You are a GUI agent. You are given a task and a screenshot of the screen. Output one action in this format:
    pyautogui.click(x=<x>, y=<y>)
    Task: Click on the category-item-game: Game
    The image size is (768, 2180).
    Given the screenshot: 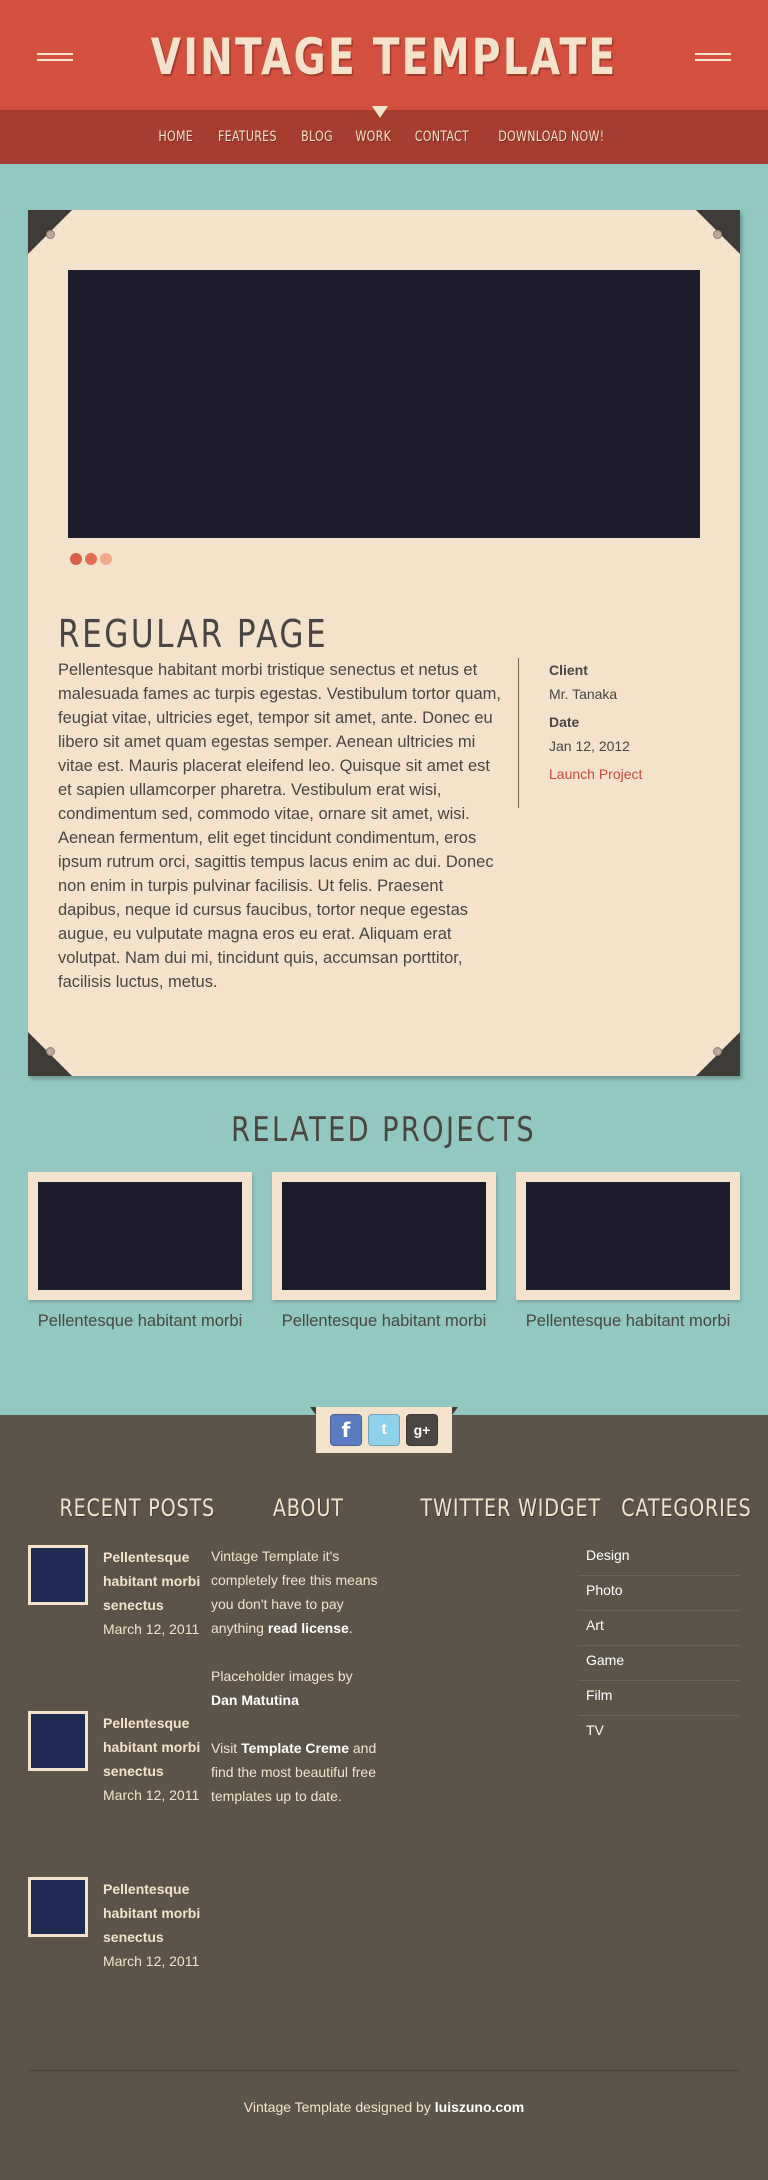 What is the action you would take?
    pyautogui.click(x=659, y=1663)
    